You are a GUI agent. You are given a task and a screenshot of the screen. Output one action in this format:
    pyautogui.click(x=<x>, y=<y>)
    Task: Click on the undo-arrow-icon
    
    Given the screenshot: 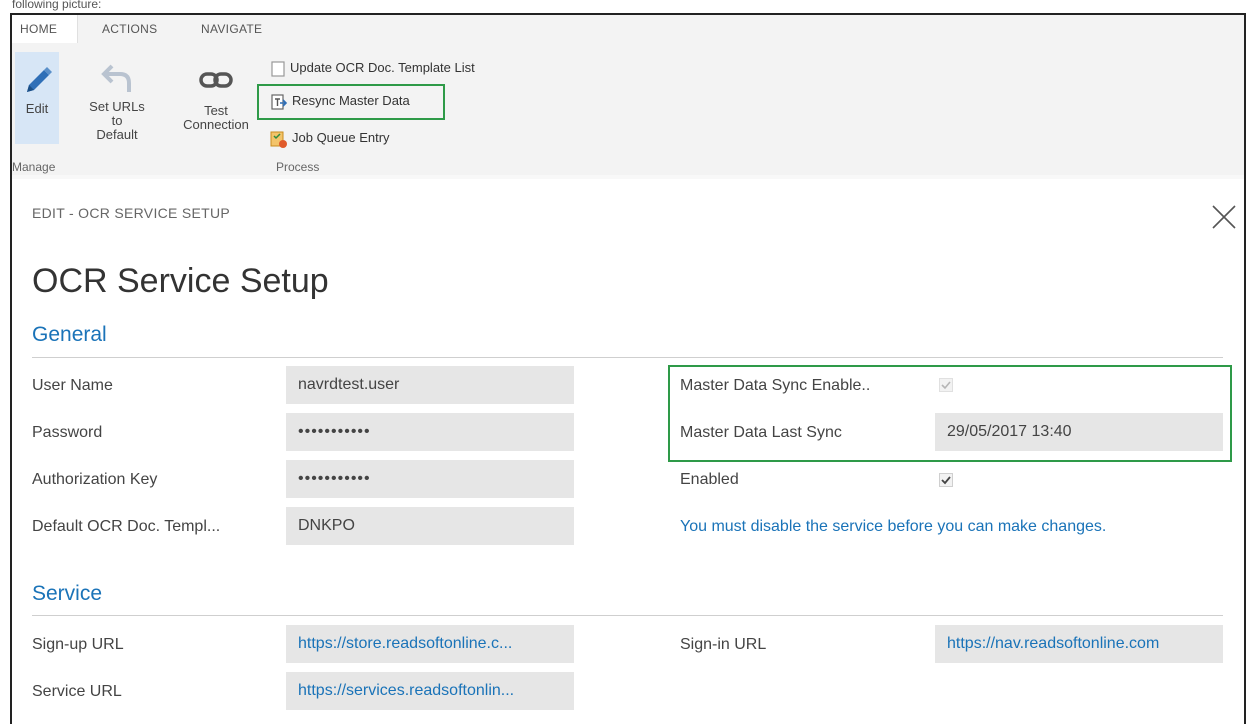 What is the action you would take?
    pyautogui.click(x=116, y=78)
    